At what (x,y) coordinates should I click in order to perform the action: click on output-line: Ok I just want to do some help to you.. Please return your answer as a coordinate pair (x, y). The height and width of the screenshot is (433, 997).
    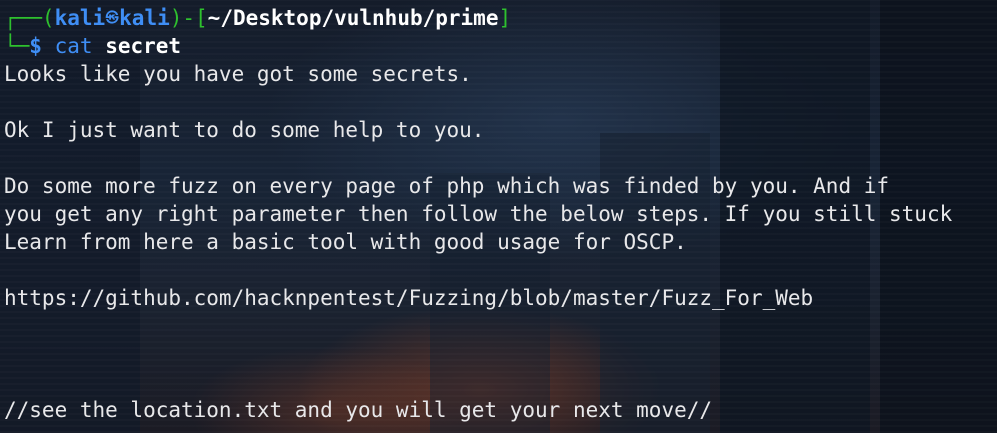
    Looking at the image, I should click on (244, 130).